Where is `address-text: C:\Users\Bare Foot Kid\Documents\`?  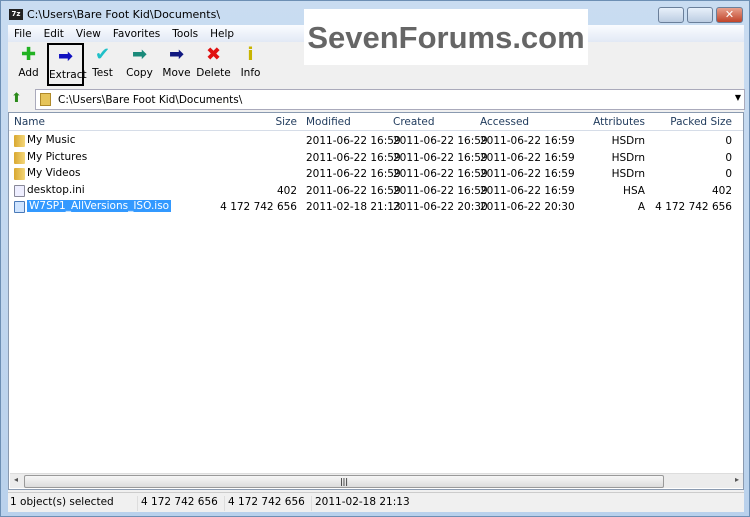 address-text: C:\Users\Bare Foot Kid\Documents\ is located at coordinates (150, 100).